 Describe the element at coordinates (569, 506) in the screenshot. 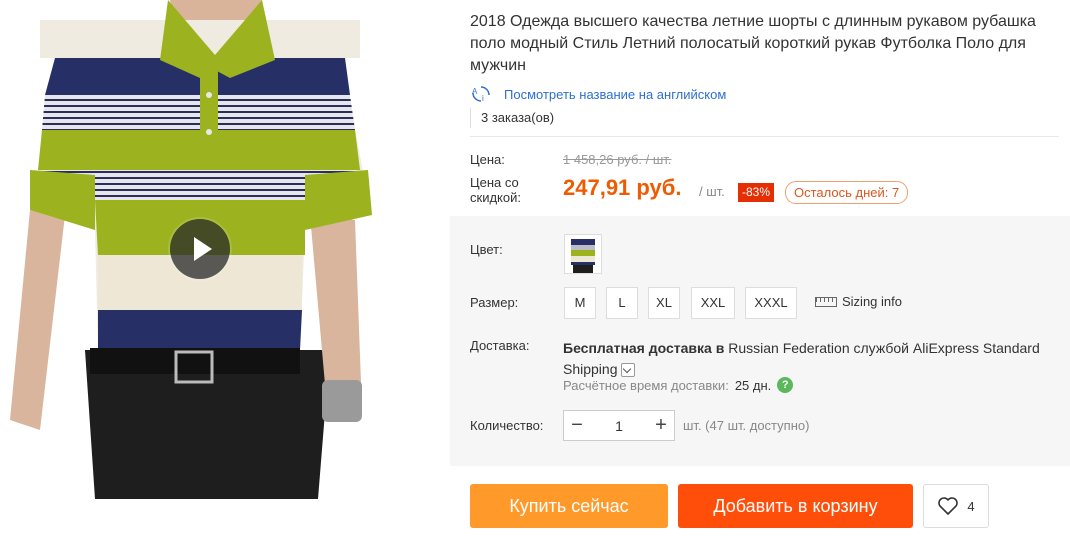

I see `buy-now-button: Купить сейчас` at that location.